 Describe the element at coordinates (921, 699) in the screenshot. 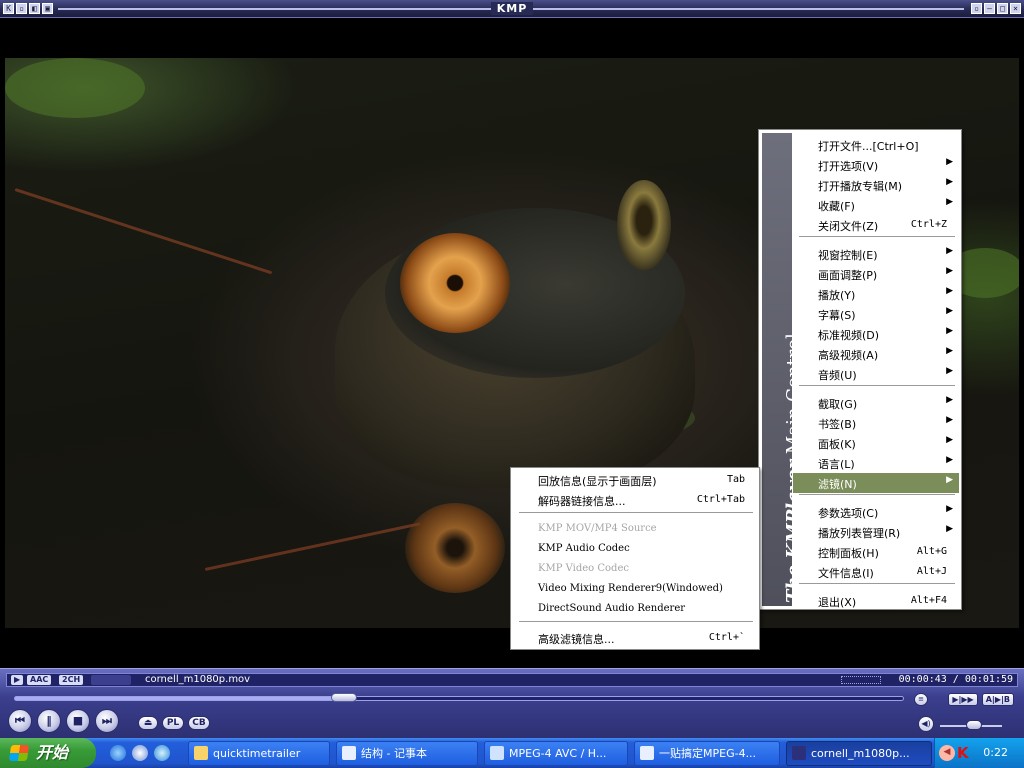

I see `playlist-toggle-icon: ≡` at that location.